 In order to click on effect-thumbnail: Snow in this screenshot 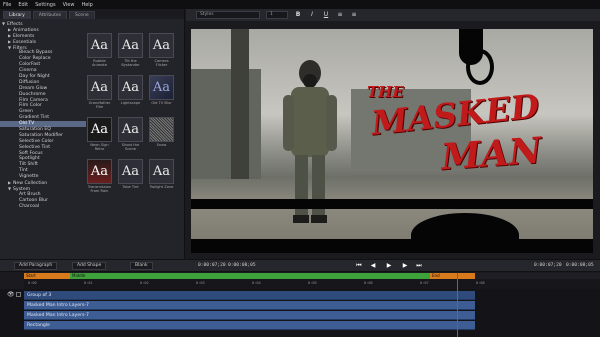, I will do `click(161, 134)`.